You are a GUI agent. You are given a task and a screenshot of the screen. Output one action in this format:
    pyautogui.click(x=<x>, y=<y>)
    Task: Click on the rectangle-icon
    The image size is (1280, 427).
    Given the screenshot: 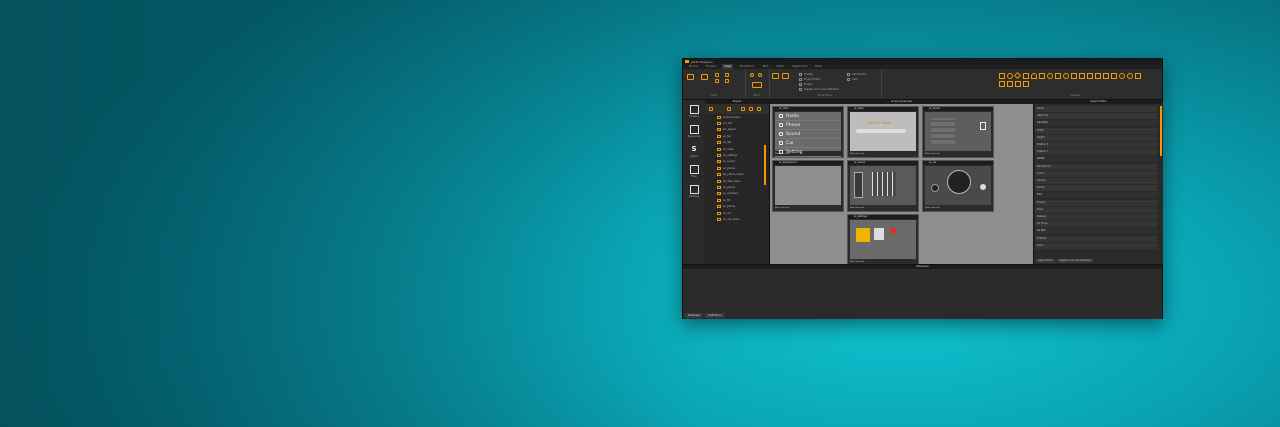 What is the action you would take?
    pyautogui.click(x=1002, y=76)
    